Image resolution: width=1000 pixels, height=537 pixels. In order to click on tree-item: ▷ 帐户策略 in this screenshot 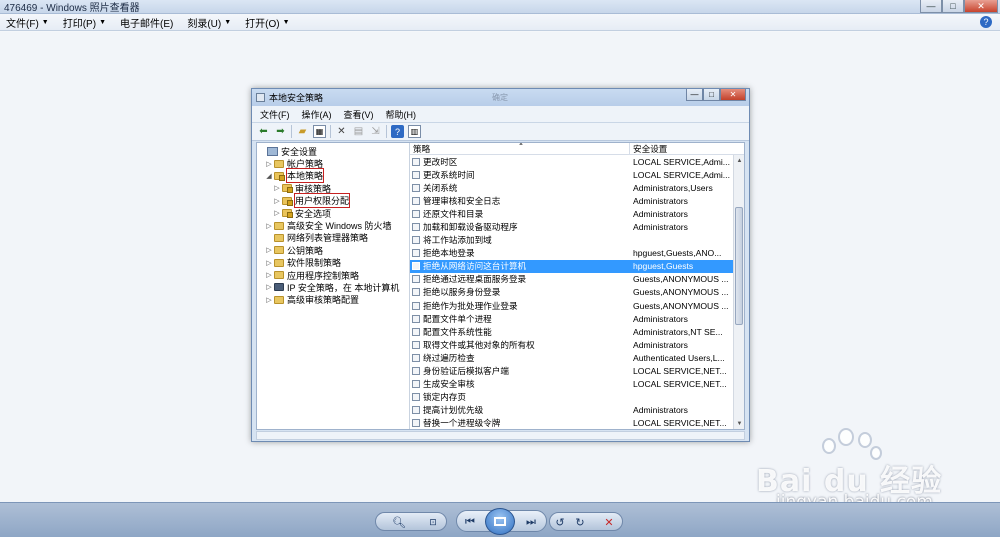, I will do `click(333, 163)`.